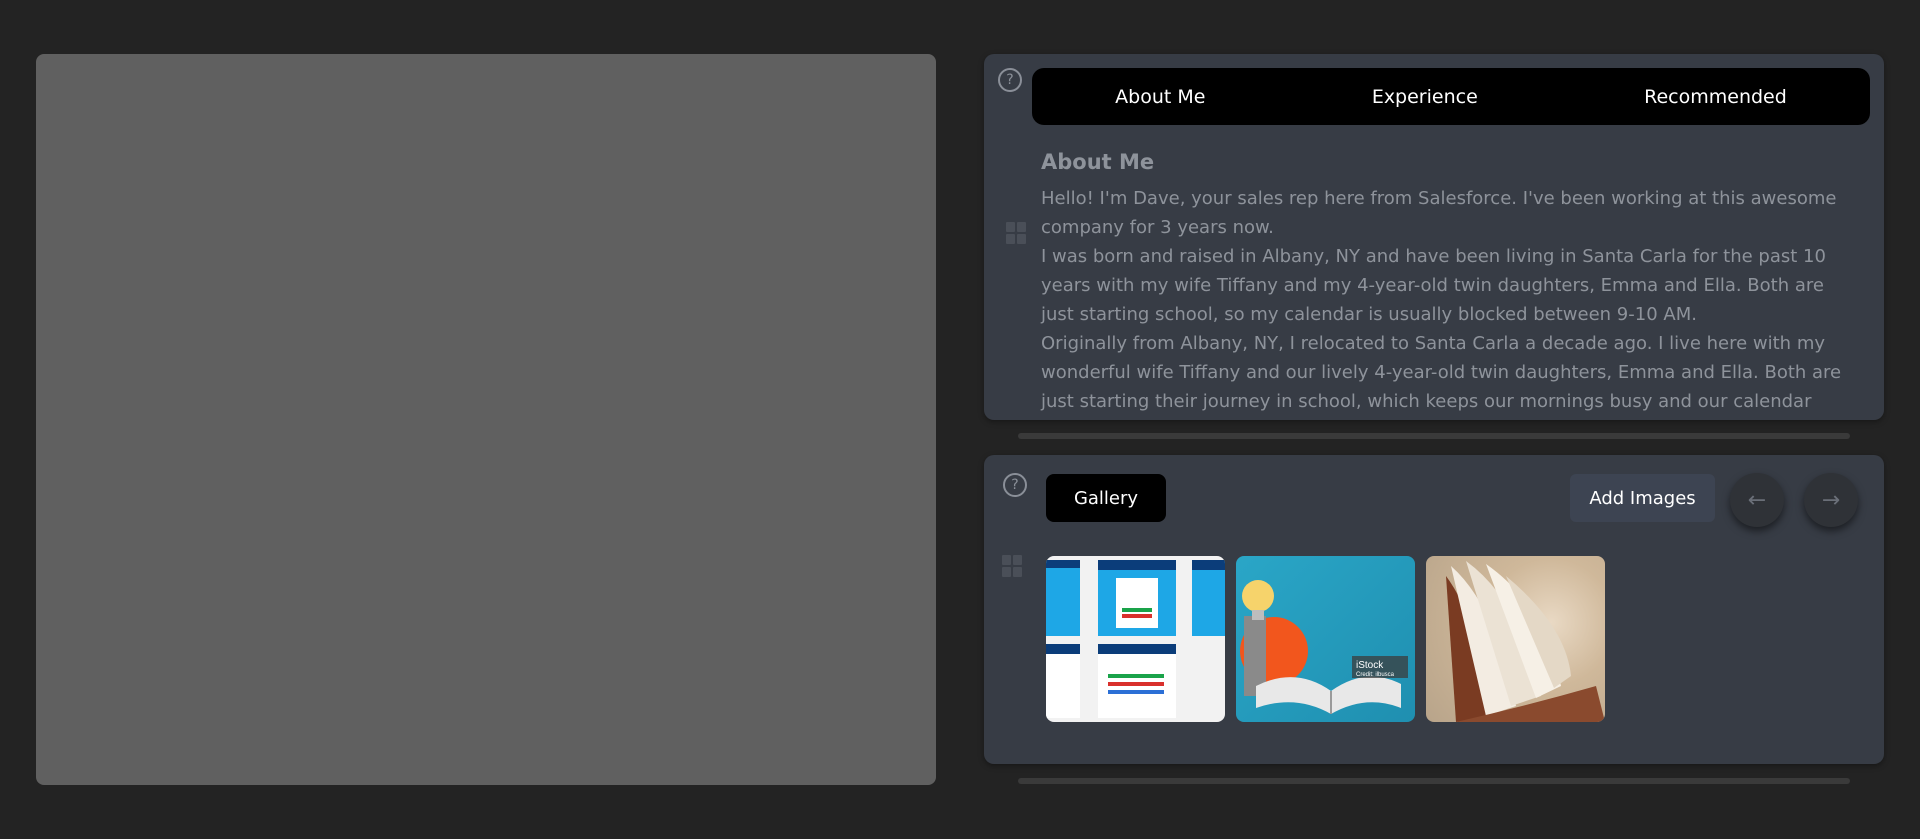 The image size is (1920, 839). Describe the element at coordinates (1715, 97) in the screenshot. I see `tab-recommended: Recommended` at that location.